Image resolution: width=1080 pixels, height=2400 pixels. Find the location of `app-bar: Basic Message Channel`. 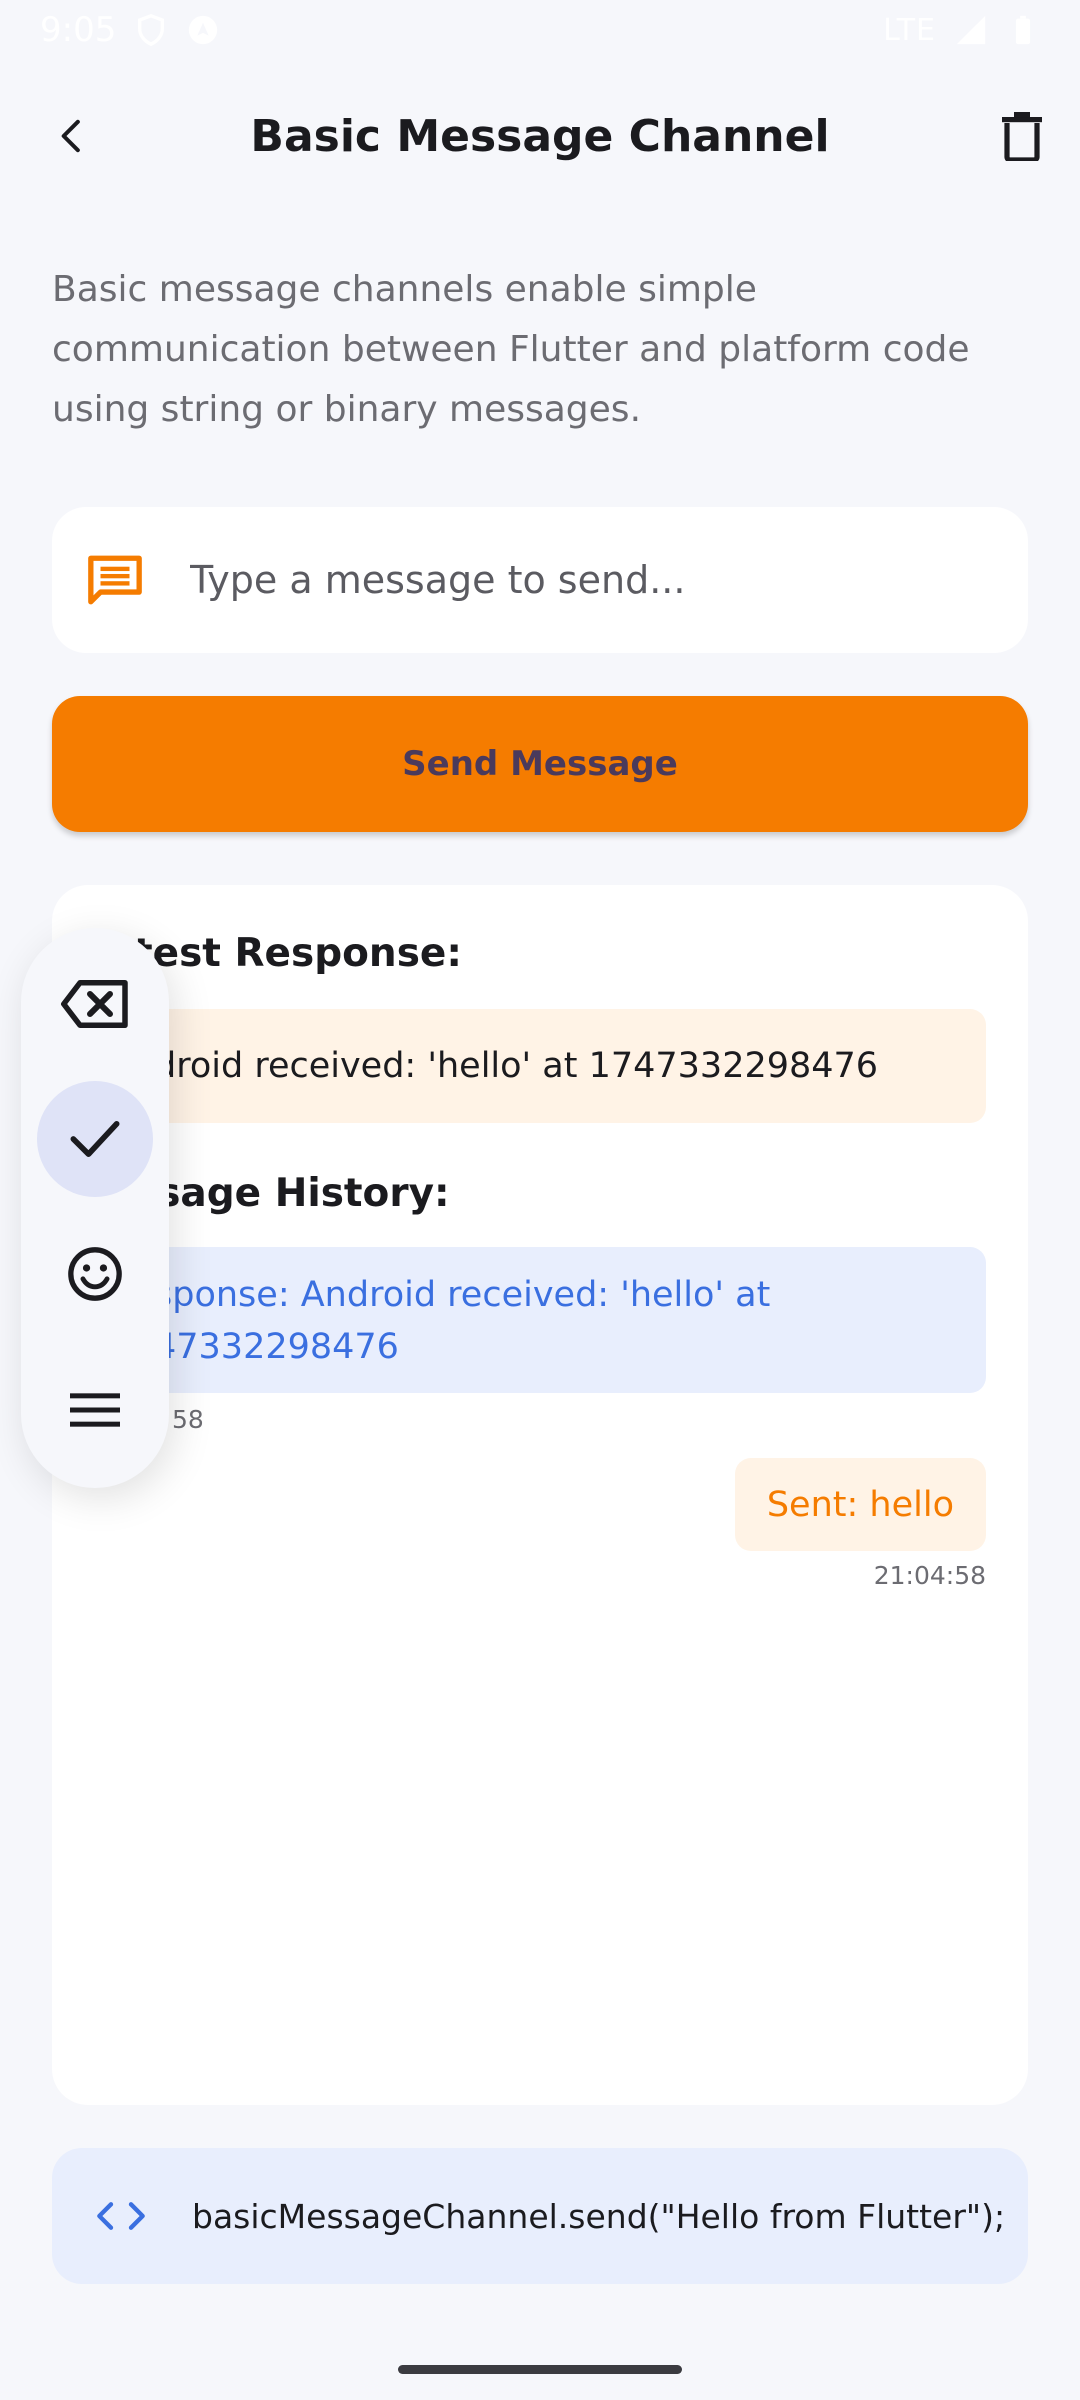

app-bar: Basic Message Channel is located at coordinates (540, 136).